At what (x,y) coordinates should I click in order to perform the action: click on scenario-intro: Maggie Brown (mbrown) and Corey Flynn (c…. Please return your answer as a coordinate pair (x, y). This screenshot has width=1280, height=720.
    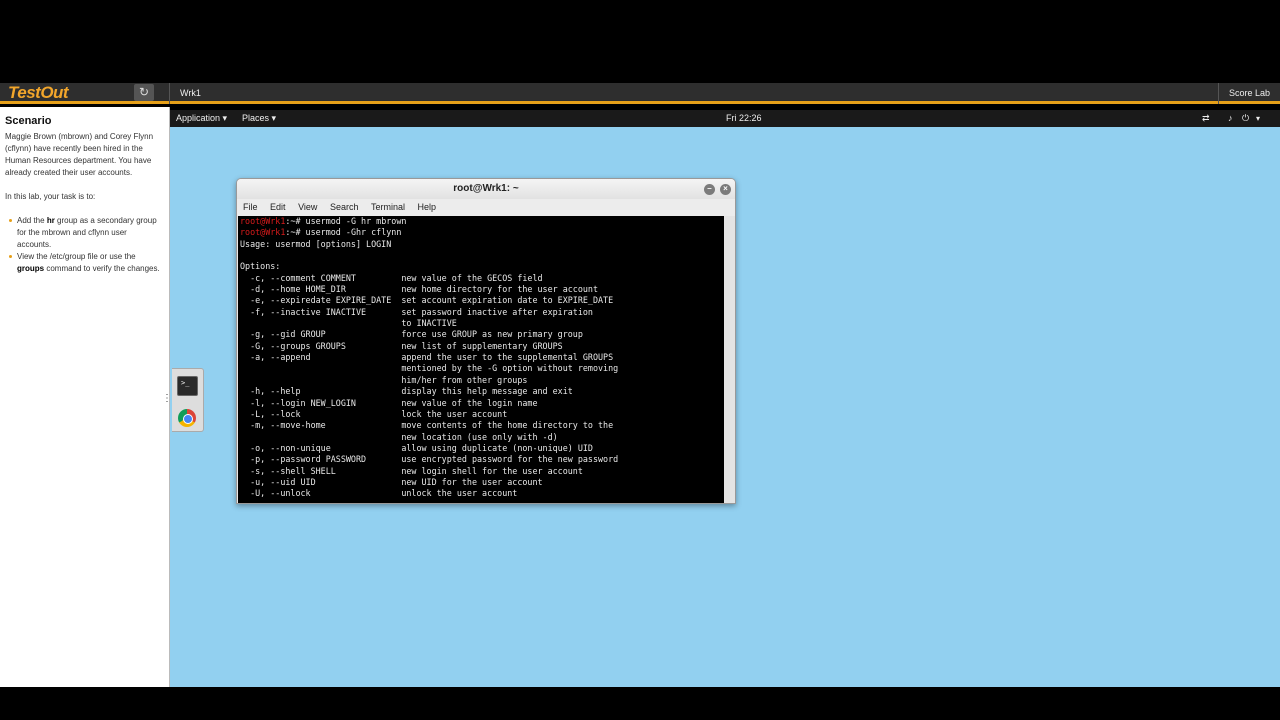
    Looking at the image, I should click on (79, 154).